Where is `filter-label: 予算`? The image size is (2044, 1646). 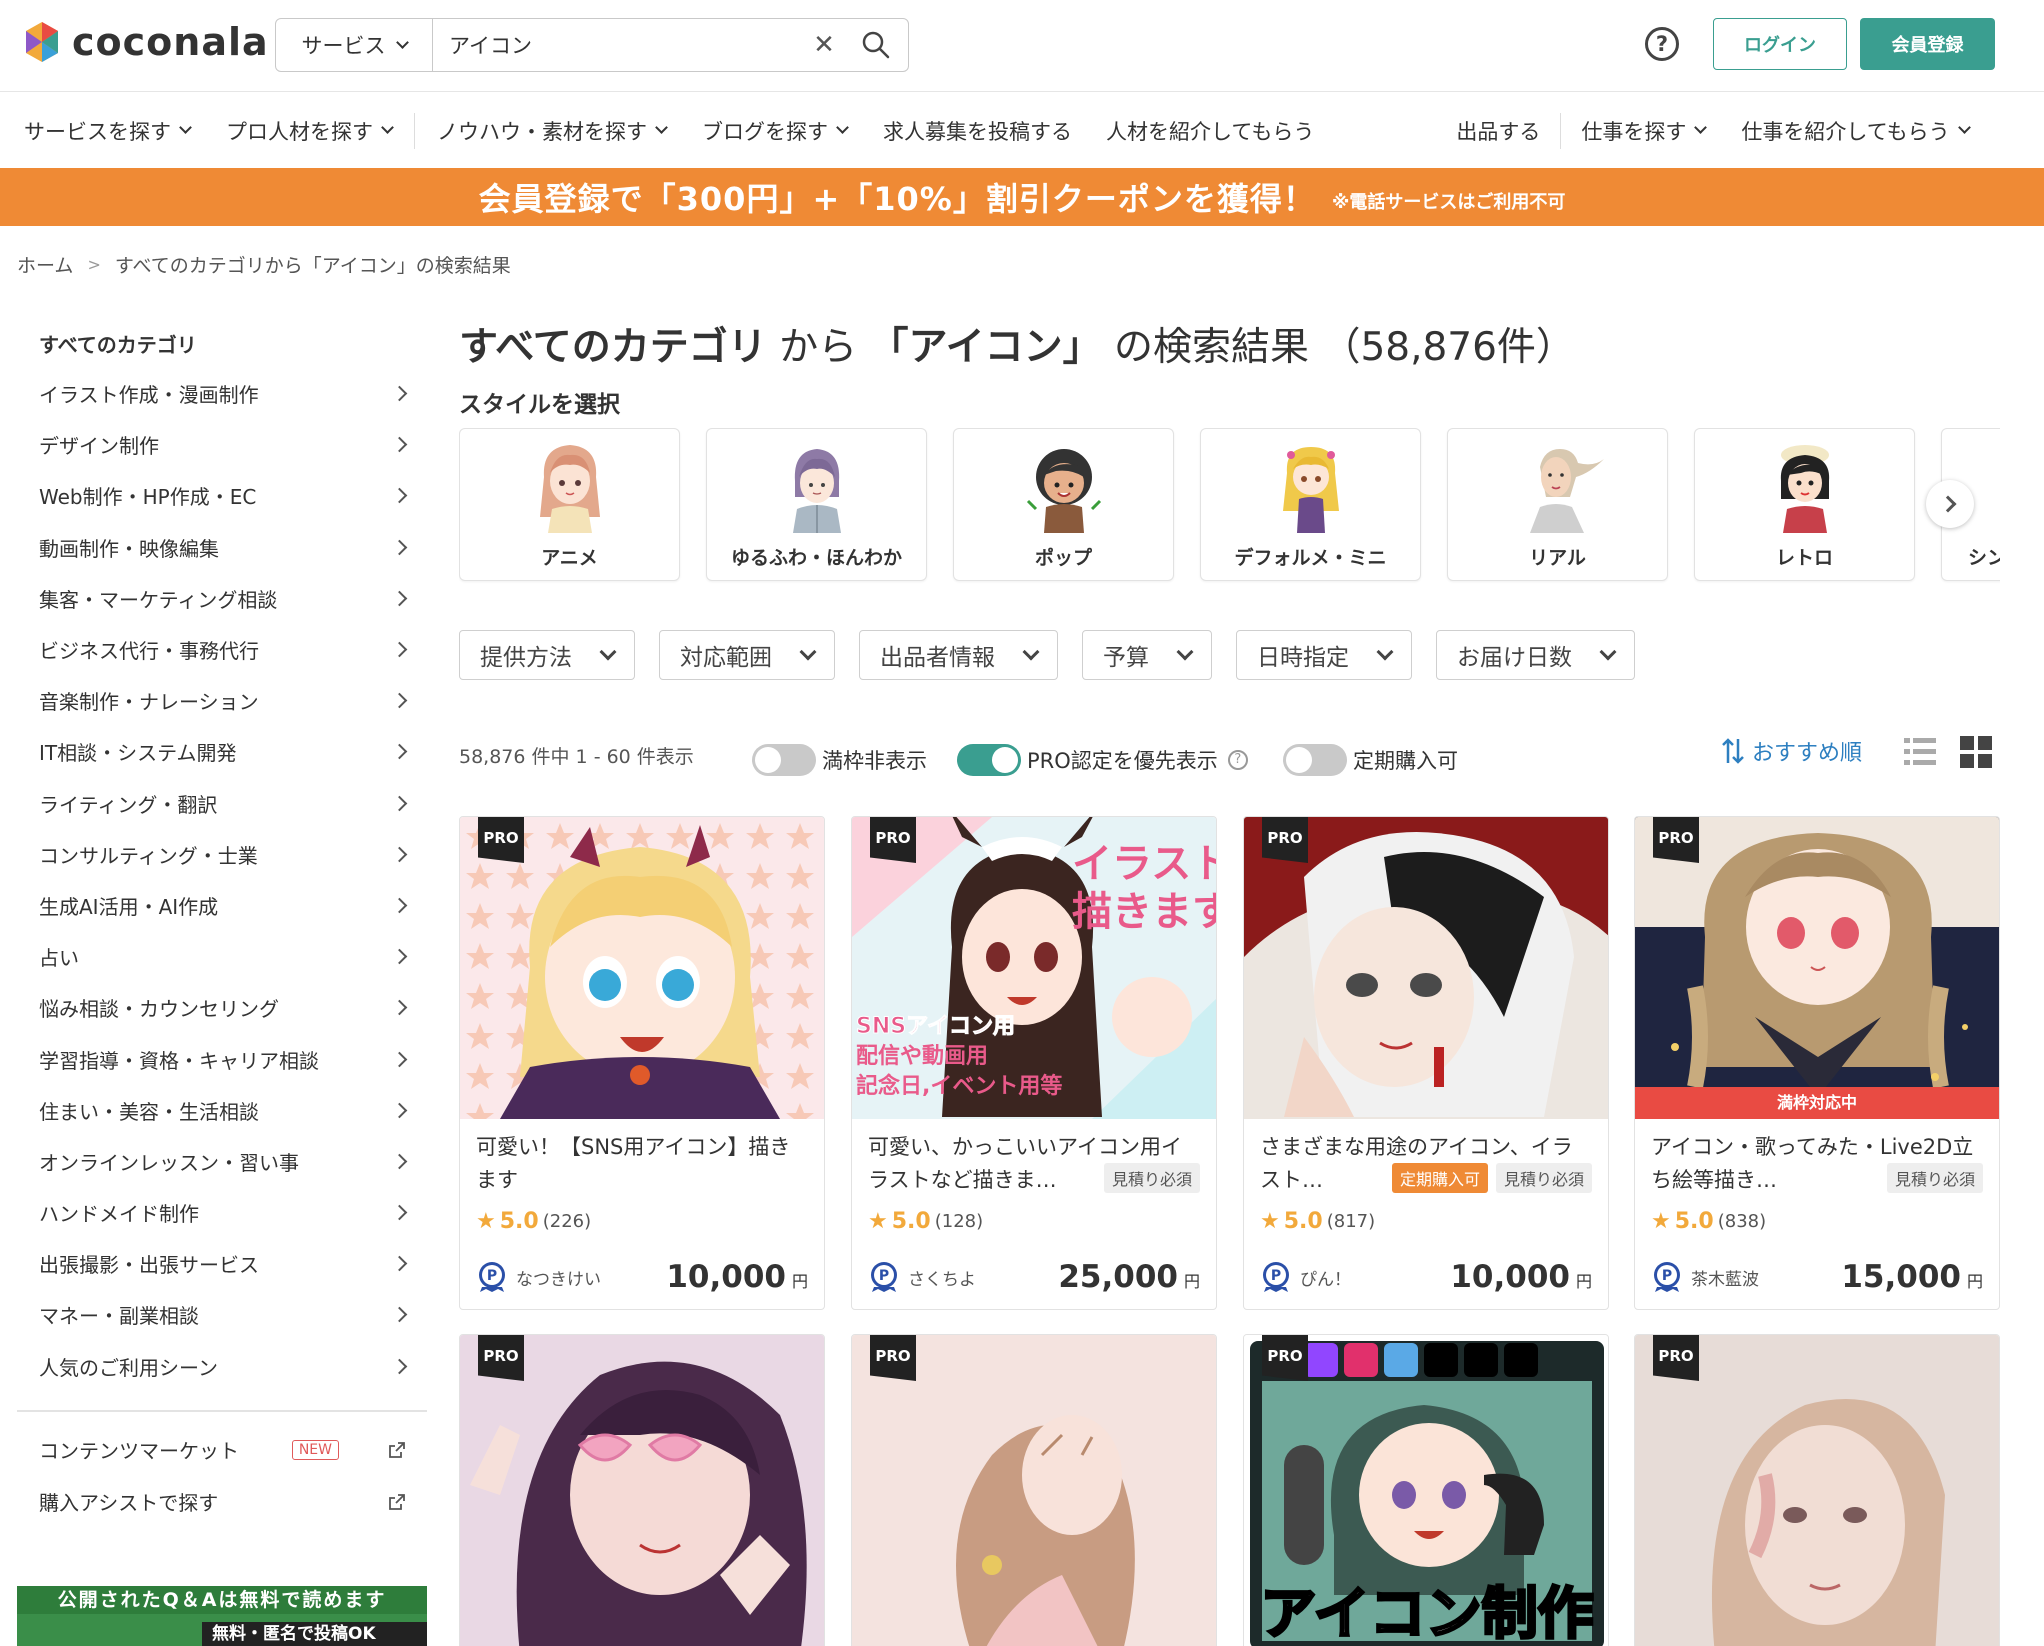
filter-label: 予算 is located at coordinates (1126, 658).